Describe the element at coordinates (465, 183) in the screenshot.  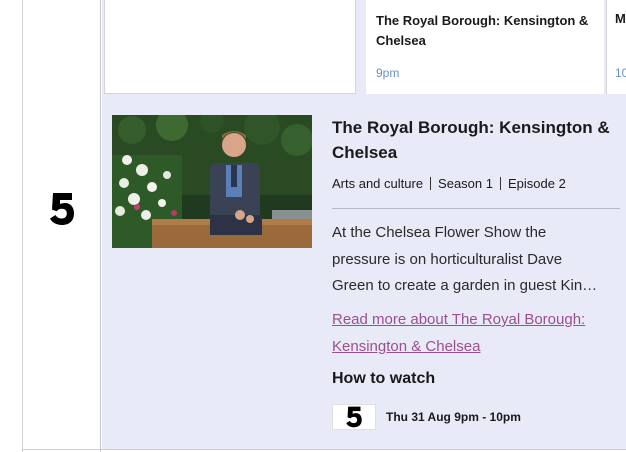
I see `season-label: Season 1` at that location.